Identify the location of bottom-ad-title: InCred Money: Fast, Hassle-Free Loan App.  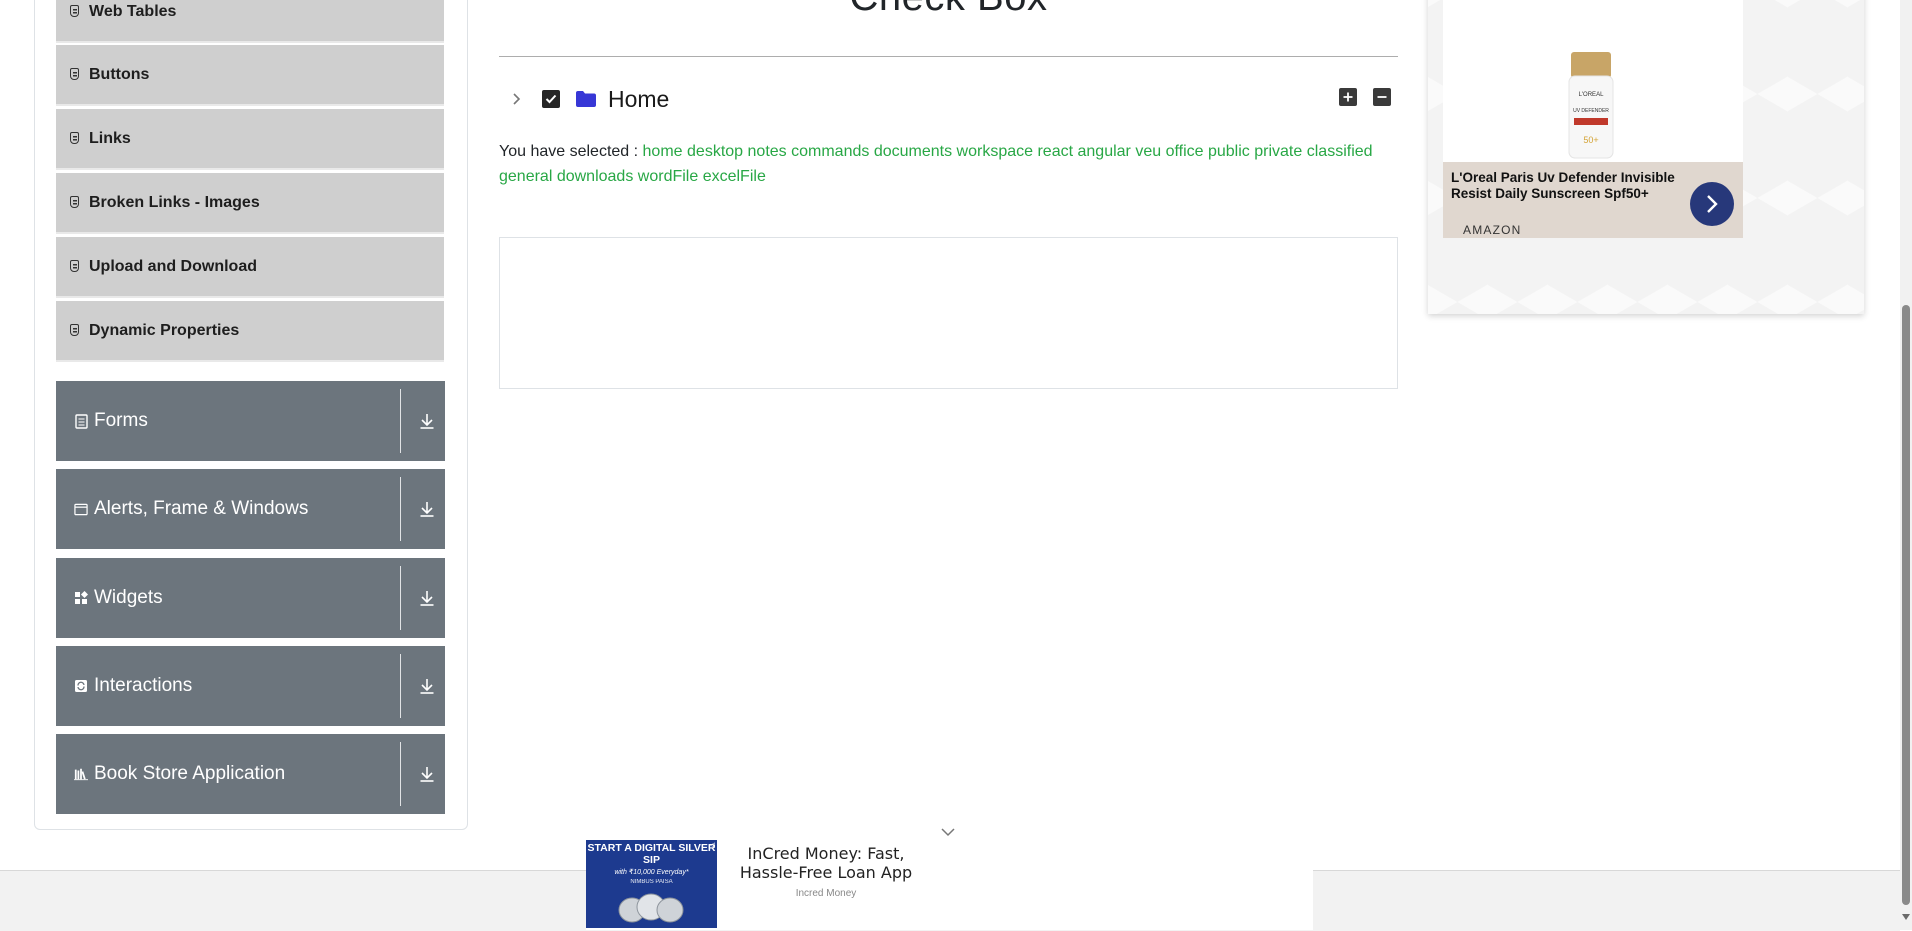
(826, 863).